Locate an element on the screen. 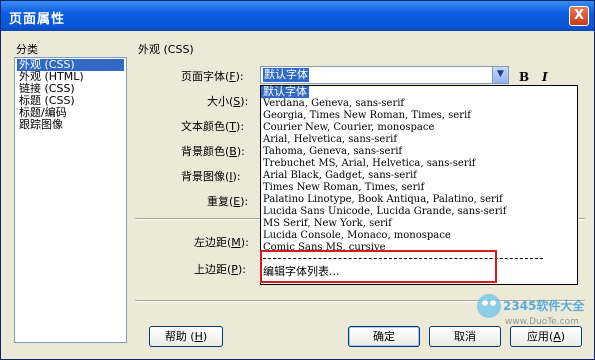 The height and width of the screenshot is (360, 595). category-label: 分类 is located at coordinates (27, 49).